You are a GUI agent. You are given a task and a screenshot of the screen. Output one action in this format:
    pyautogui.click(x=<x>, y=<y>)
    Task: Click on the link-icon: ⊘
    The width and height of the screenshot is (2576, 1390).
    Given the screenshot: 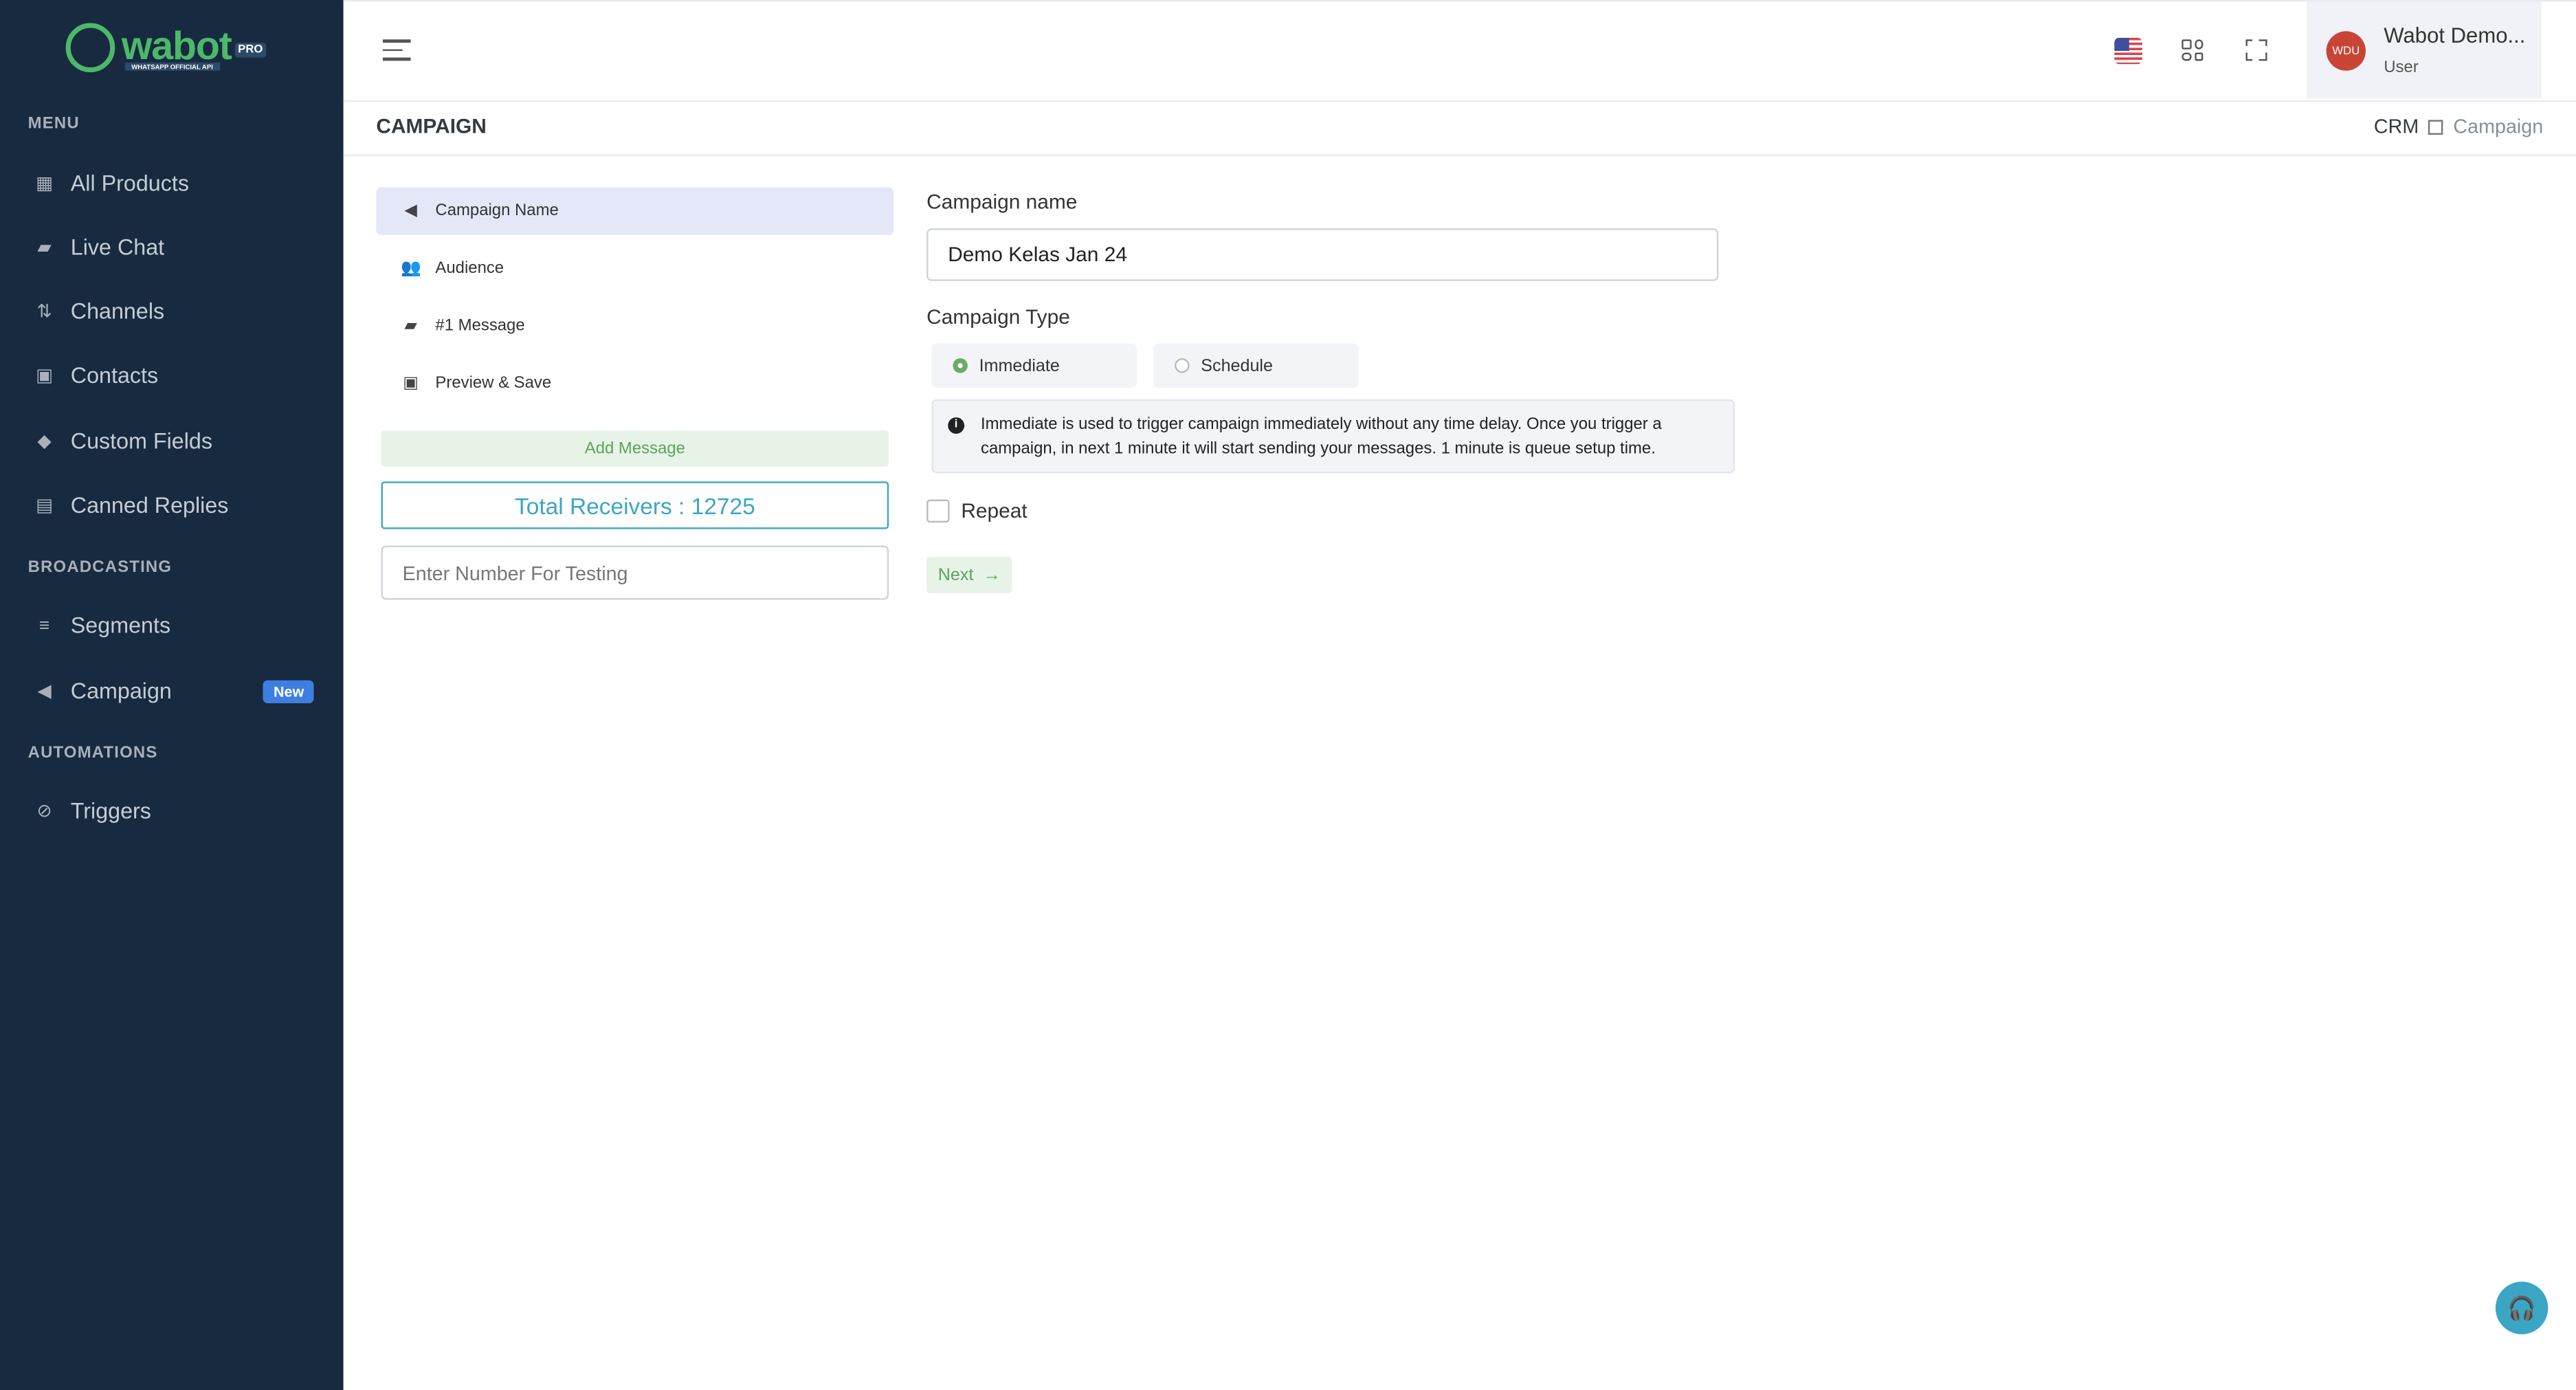 What is the action you would take?
    pyautogui.click(x=44, y=812)
    